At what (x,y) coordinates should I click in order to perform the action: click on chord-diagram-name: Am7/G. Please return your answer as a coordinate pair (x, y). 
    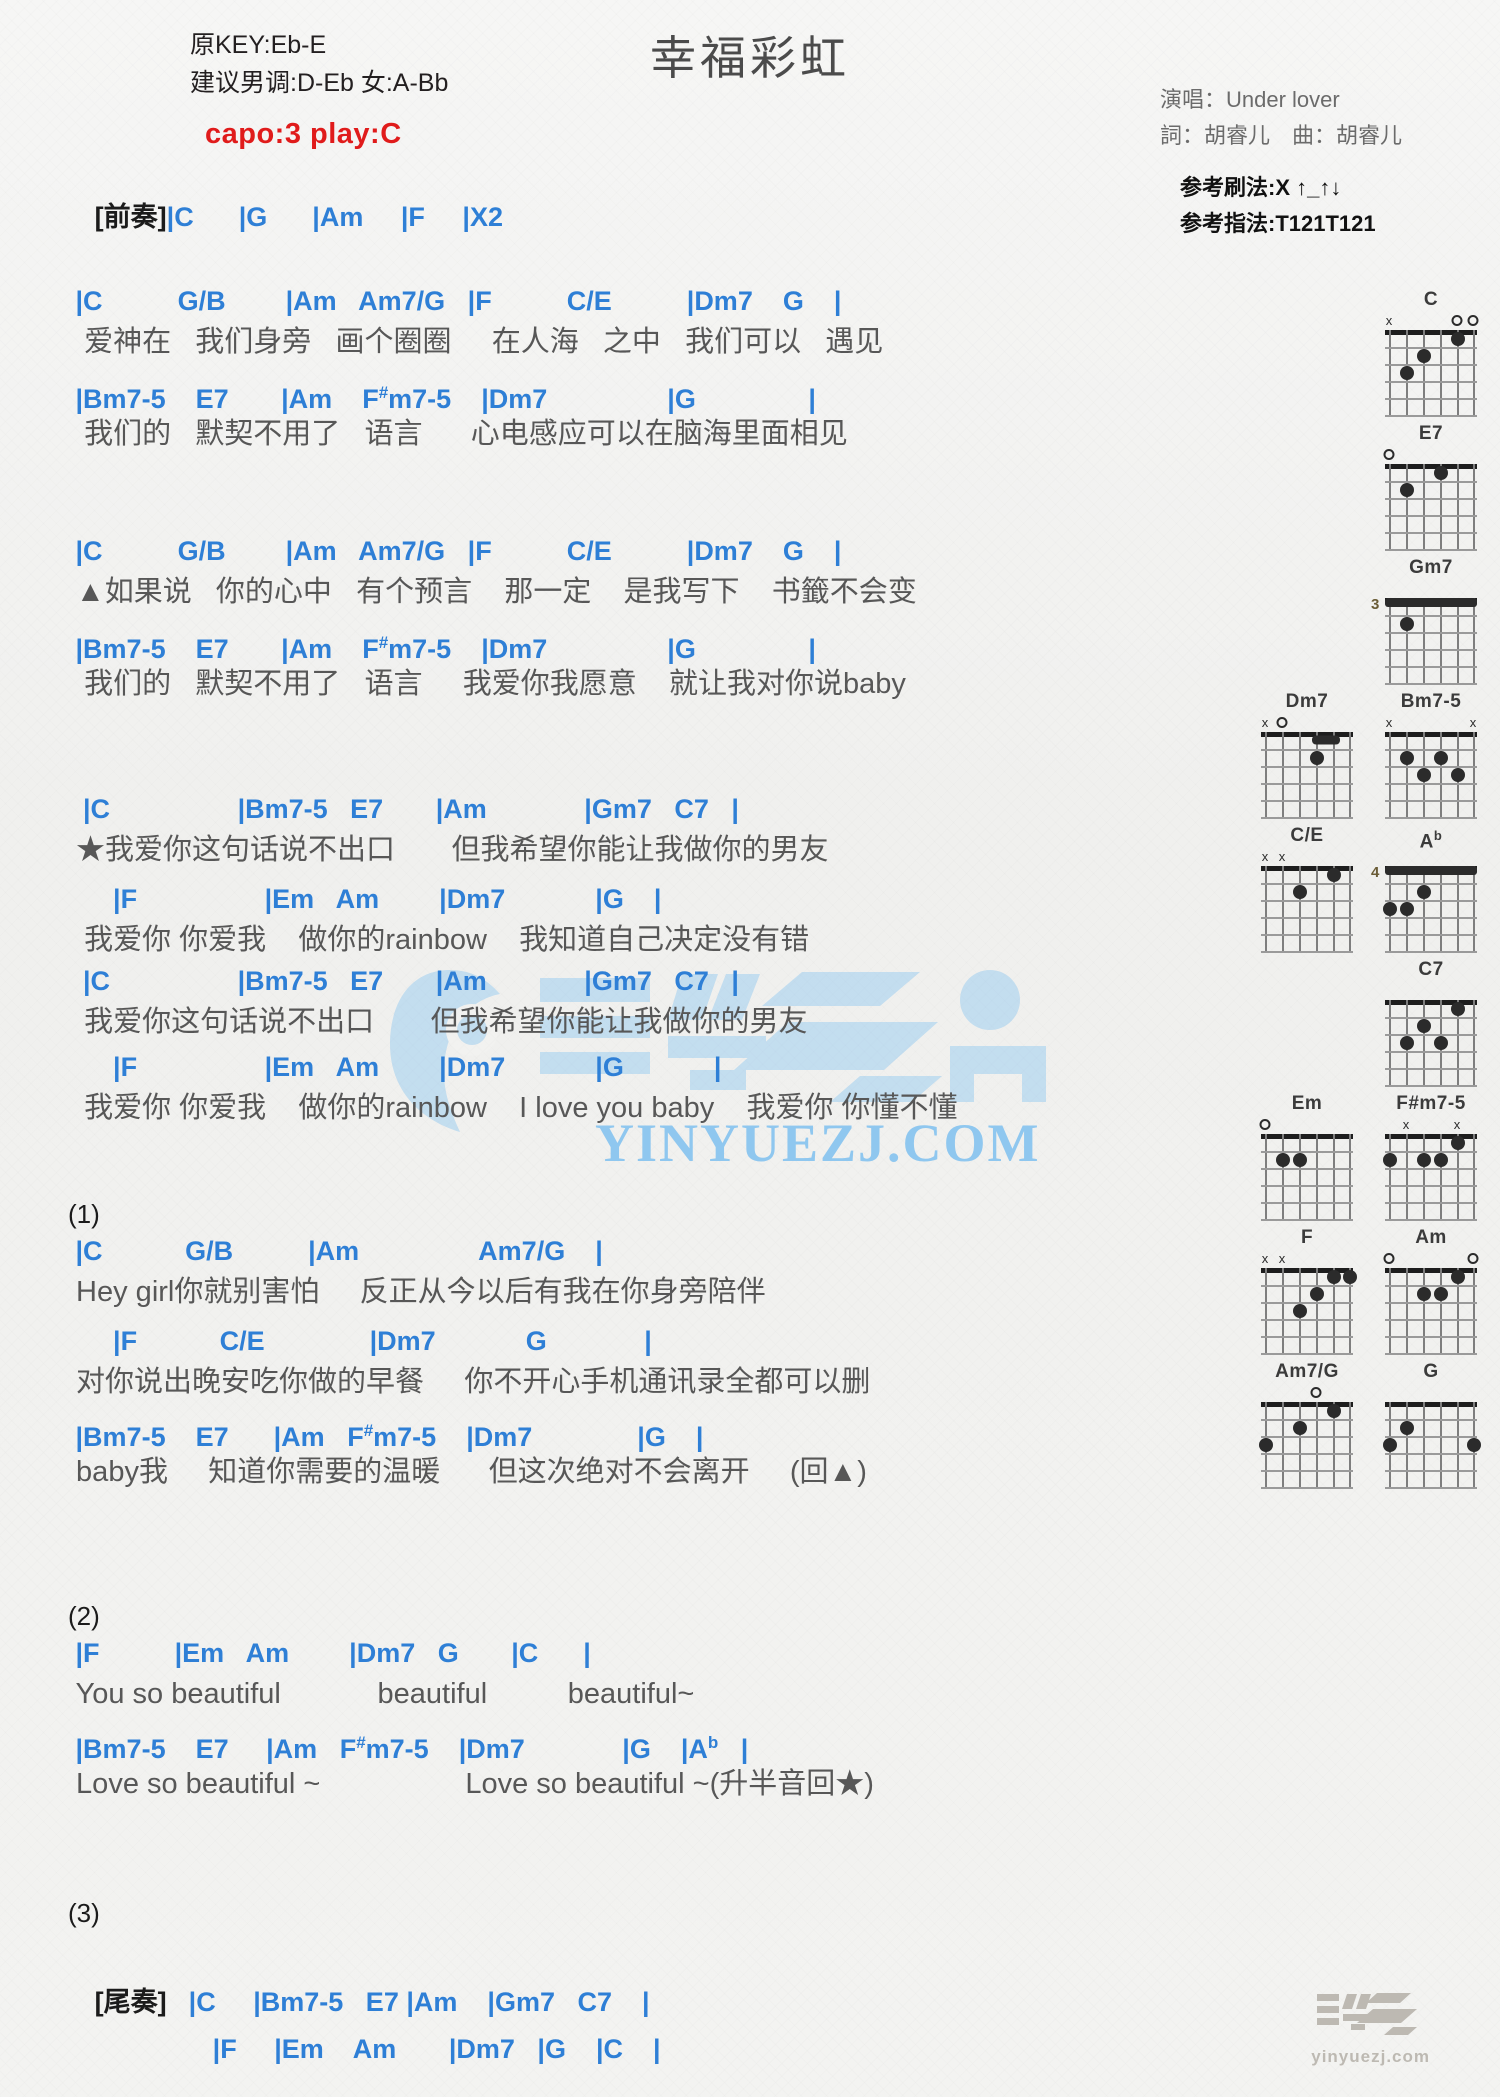
    Looking at the image, I should click on (1307, 1371).